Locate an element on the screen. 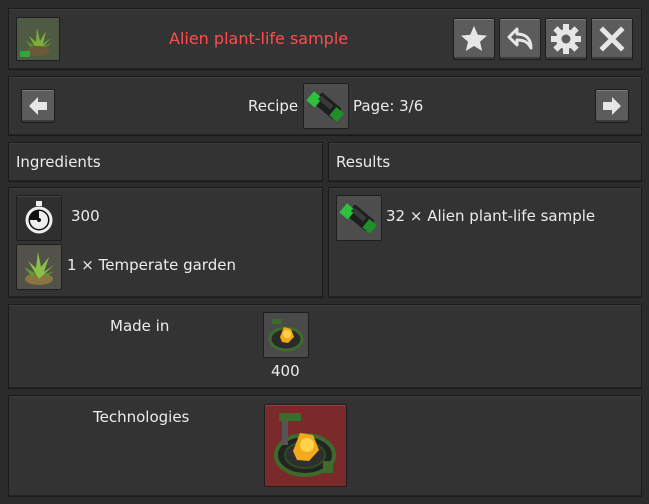 The width and height of the screenshot is (649, 504). stopwatch-icon is located at coordinates (39, 217).